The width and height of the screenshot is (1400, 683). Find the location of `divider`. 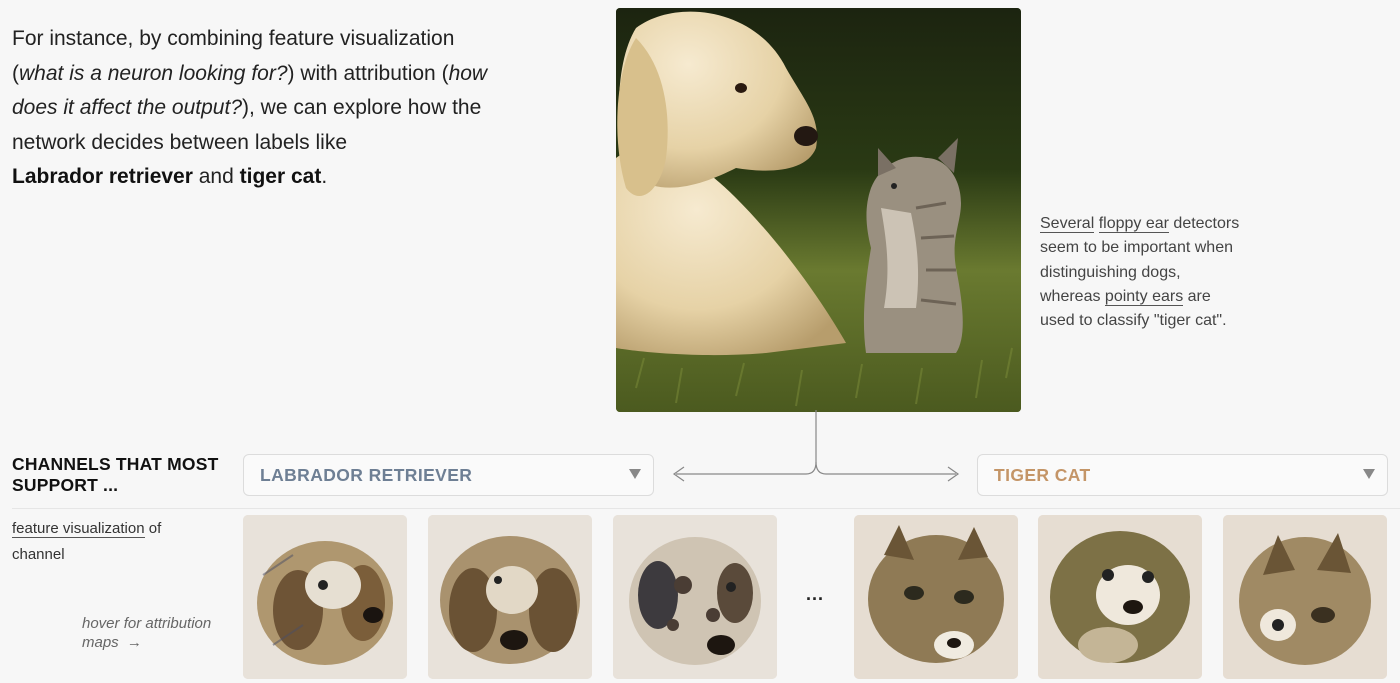

divider is located at coordinates (706, 508).